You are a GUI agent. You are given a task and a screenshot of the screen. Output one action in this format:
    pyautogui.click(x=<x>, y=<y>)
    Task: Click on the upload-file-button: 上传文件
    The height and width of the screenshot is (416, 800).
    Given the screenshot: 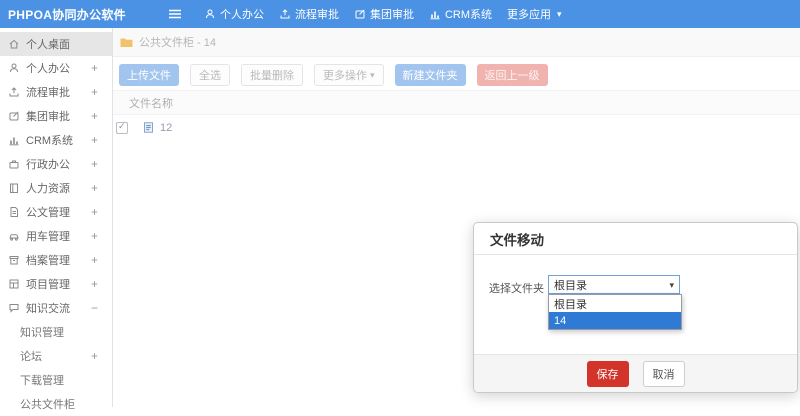 What is the action you would take?
    pyautogui.click(x=149, y=75)
    